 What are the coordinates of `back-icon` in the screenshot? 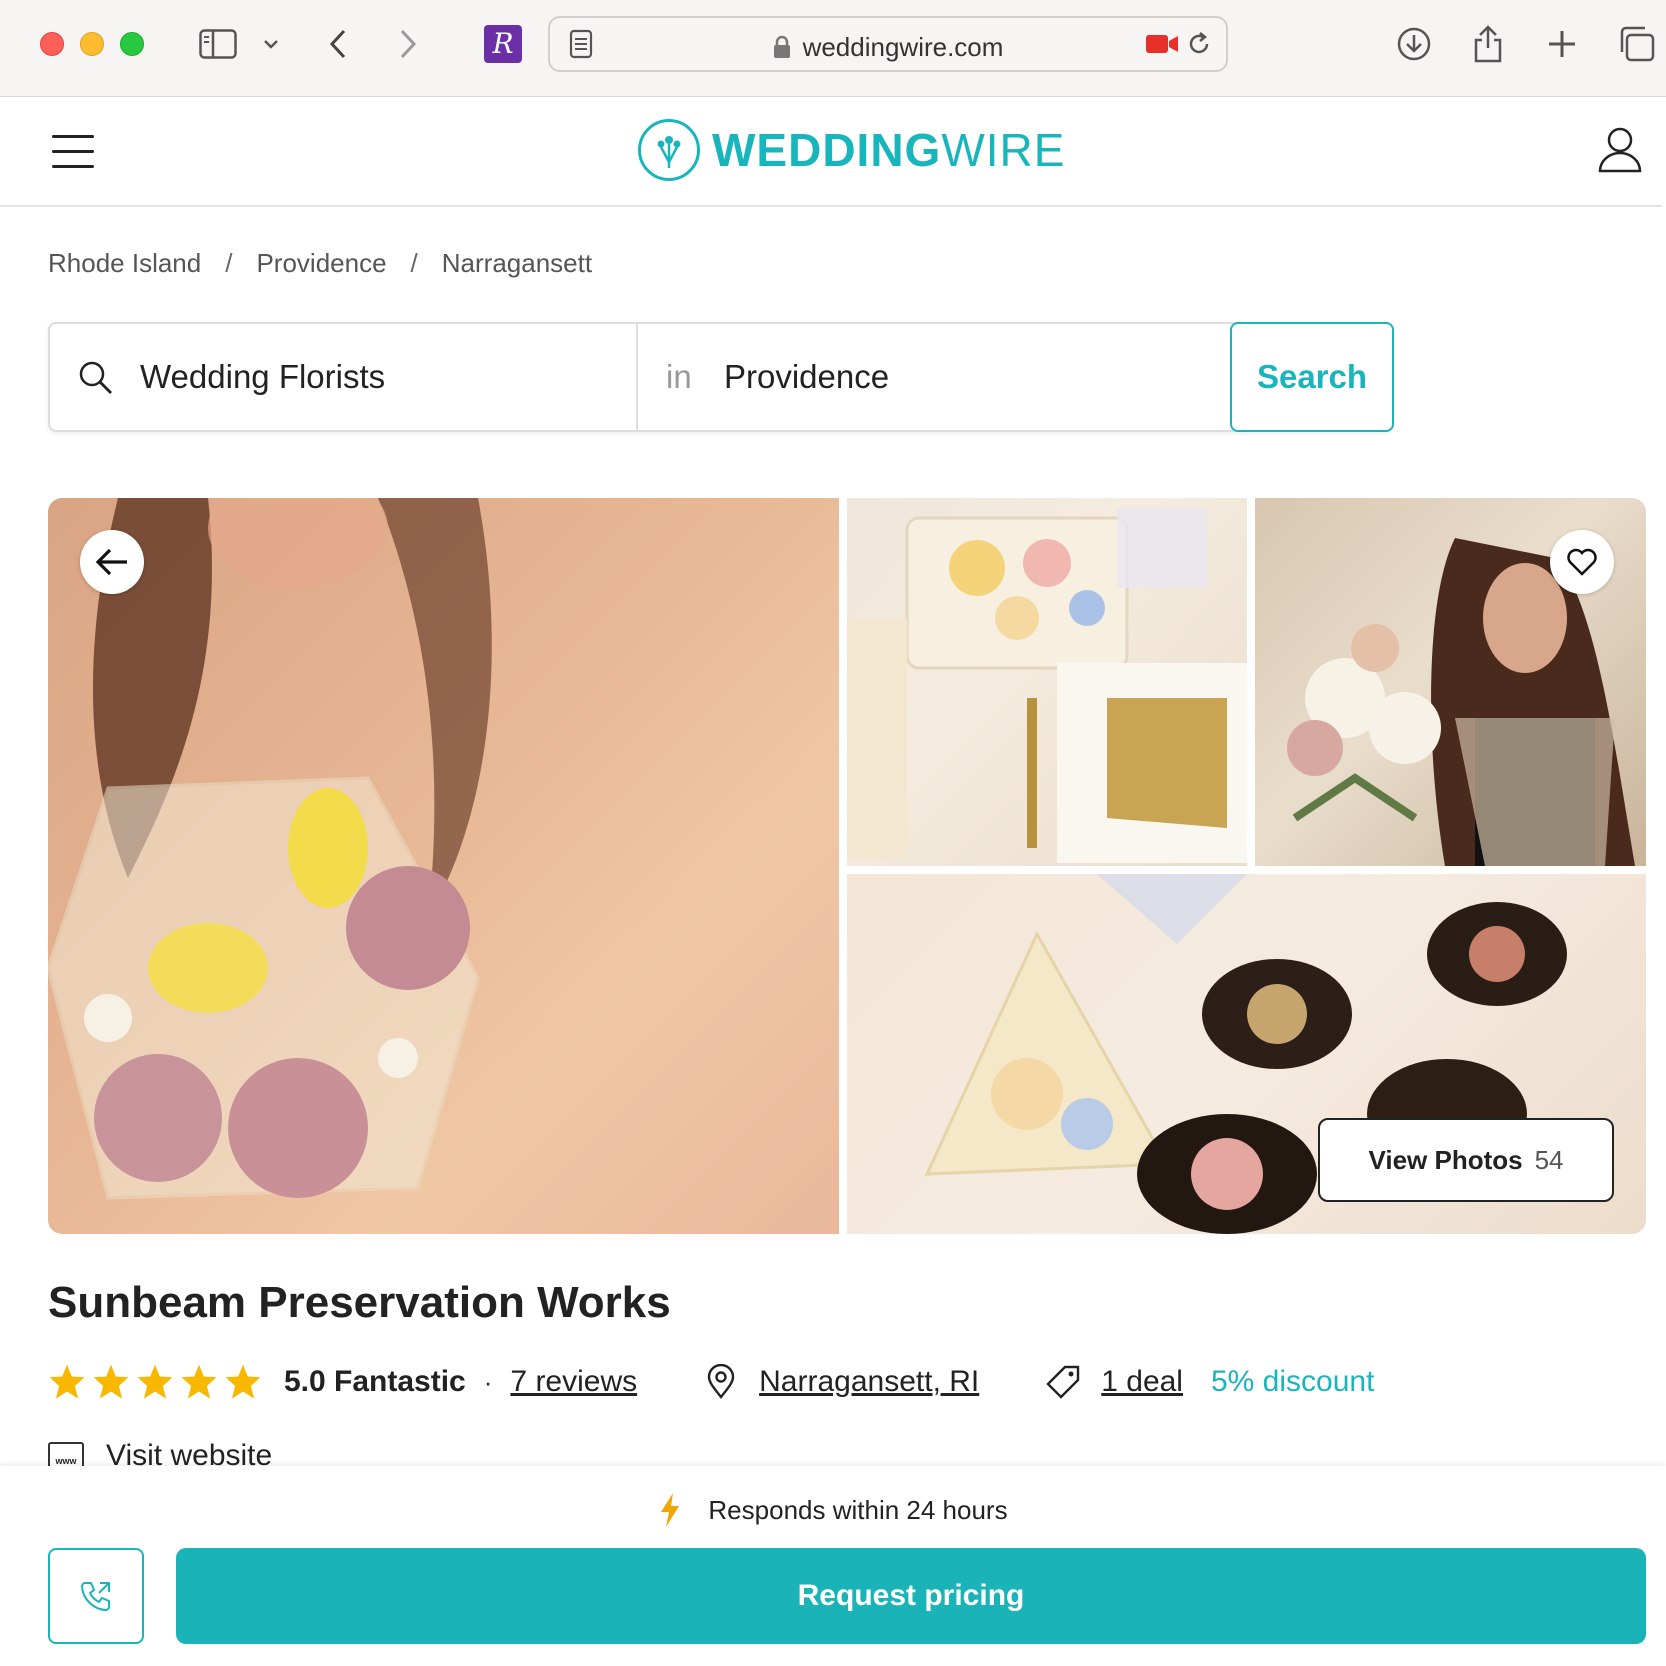 It's located at (338, 44).